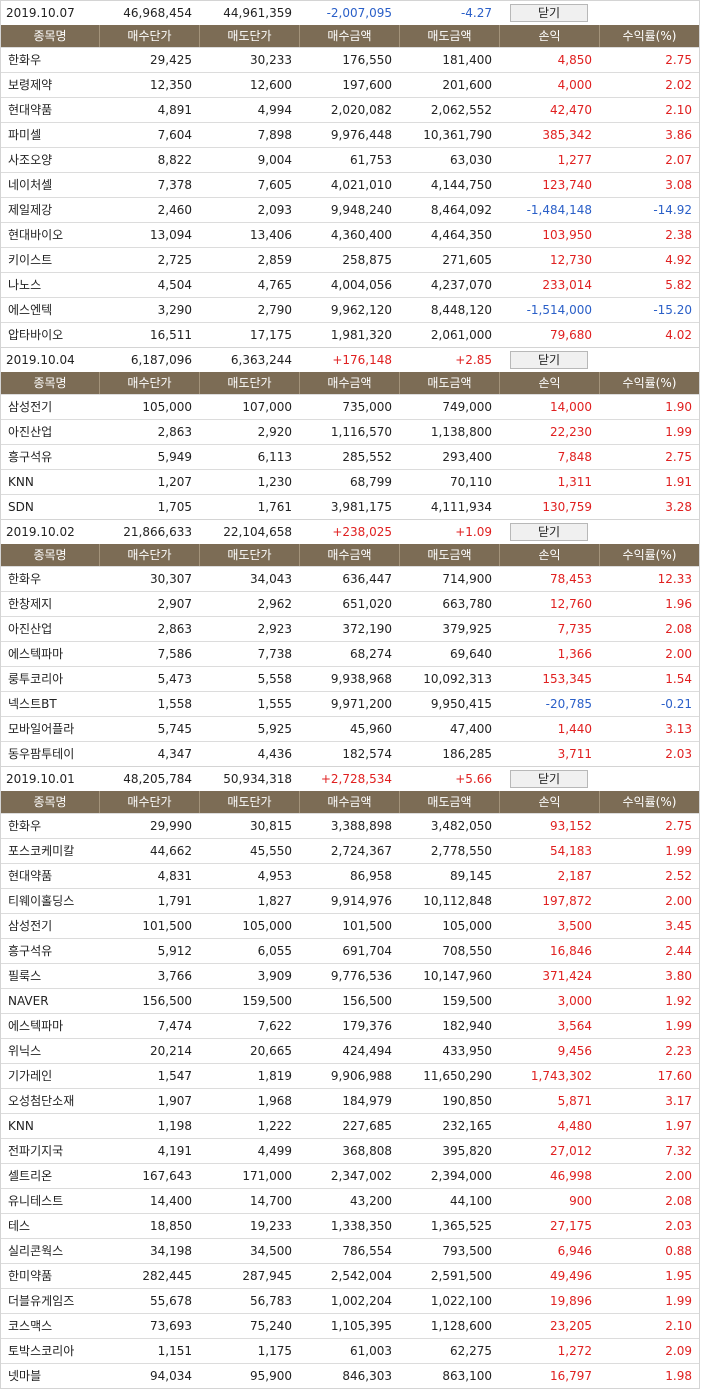  What do you see at coordinates (271, 826) in the screenshot?
I see `sell-price: 30,815` at bounding box center [271, 826].